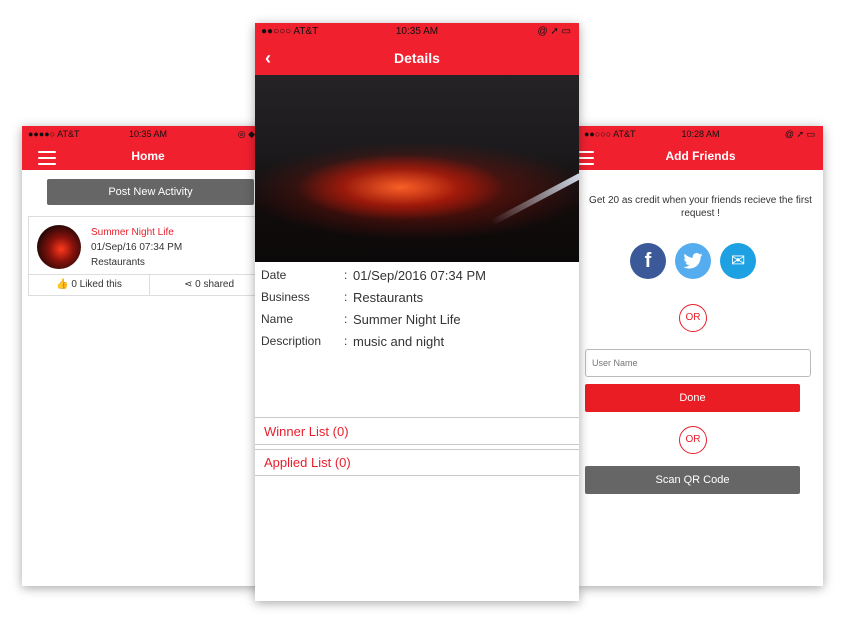  What do you see at coordinates (648, 261) in the screenshot?
I see `facebook-icon: f` at bounding box center [648, 261].